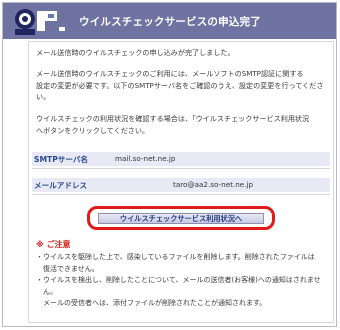 This screenshot has width=340, height=330. Describe the element at coordinates (61, 159) in the screenshot. I see `smtp-server-label: SMTPサーバ名` at that location.